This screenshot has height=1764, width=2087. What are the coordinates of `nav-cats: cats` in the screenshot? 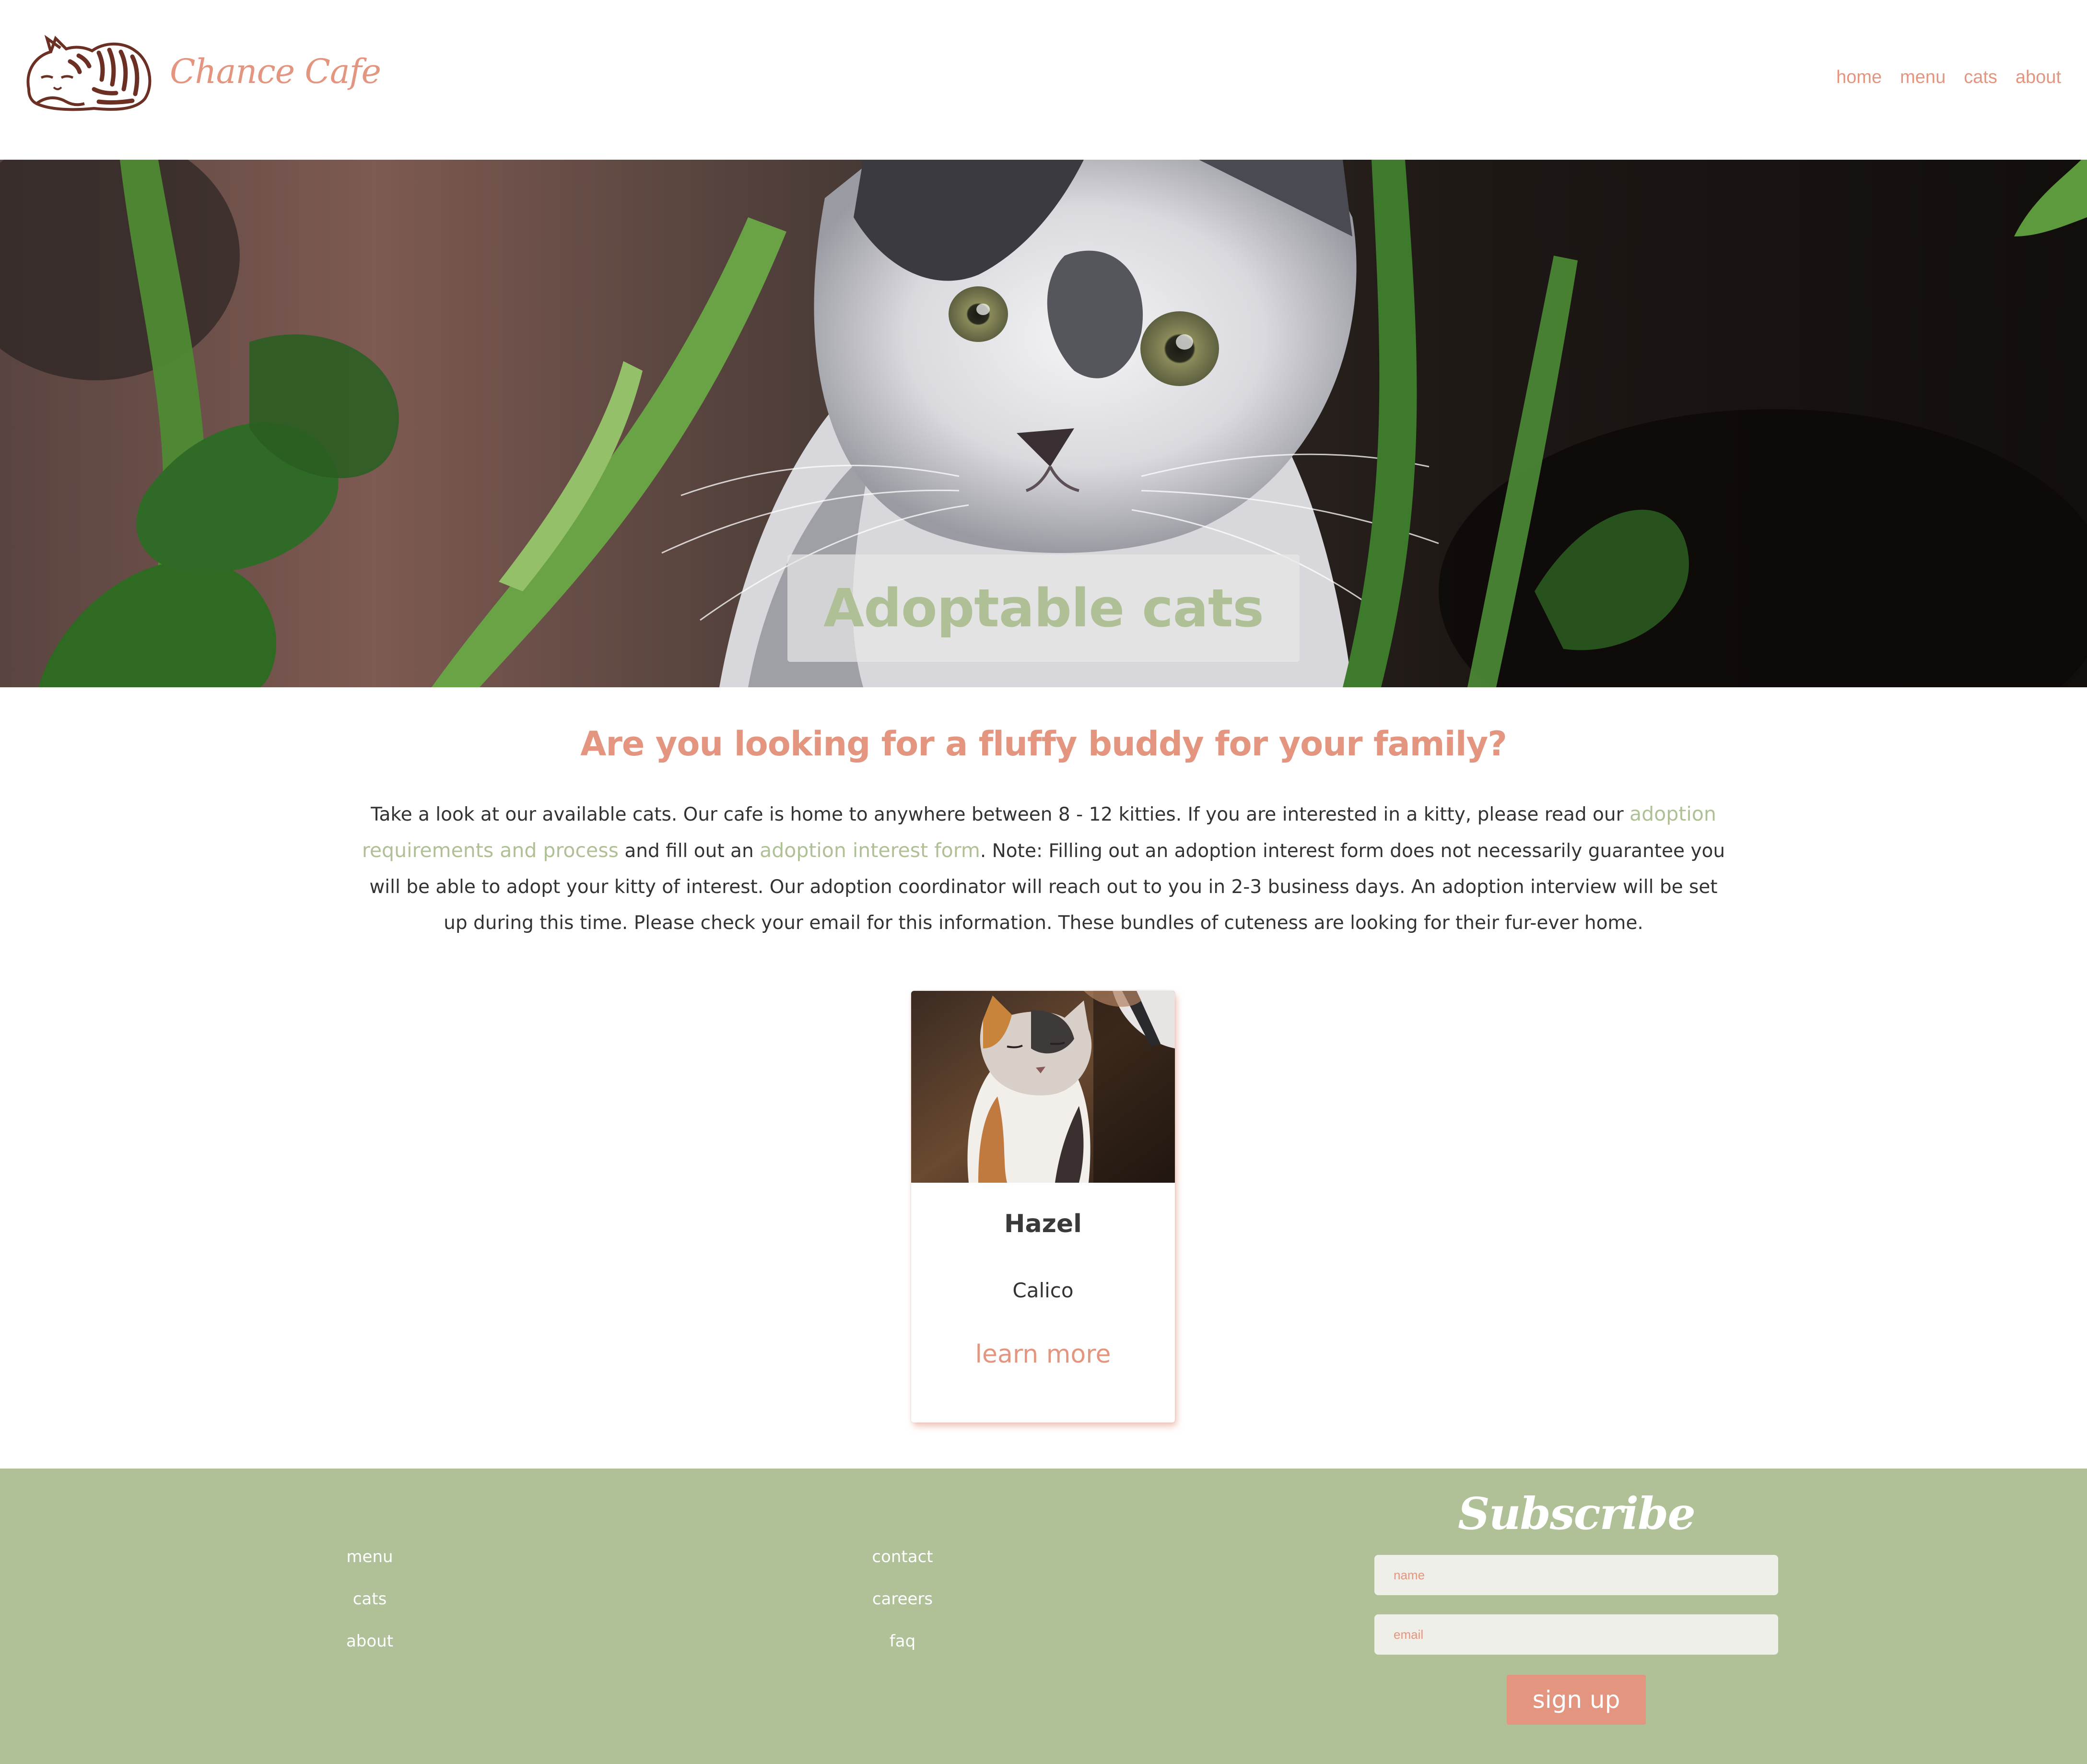 It's located at (1980, 77).